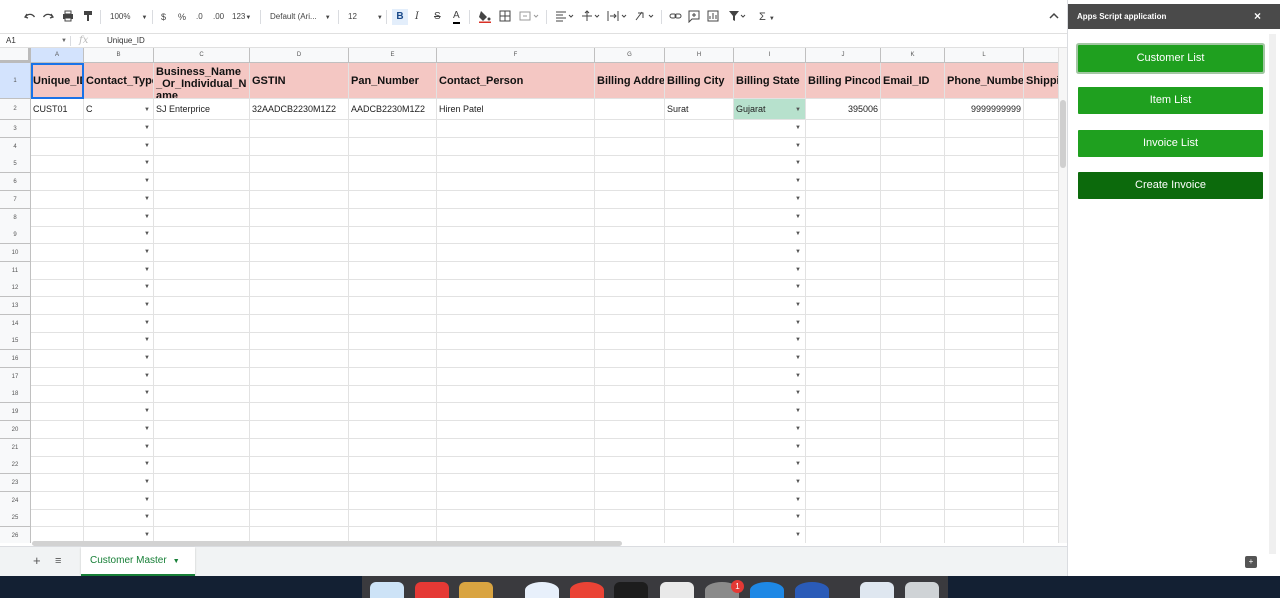 The height and width of the screenshot is (598, 1280). What do you see at coordinates (913, 81) in the screenshot?
I see `header-cell-email-id: Email_ID` at bounding box center [913, 81].